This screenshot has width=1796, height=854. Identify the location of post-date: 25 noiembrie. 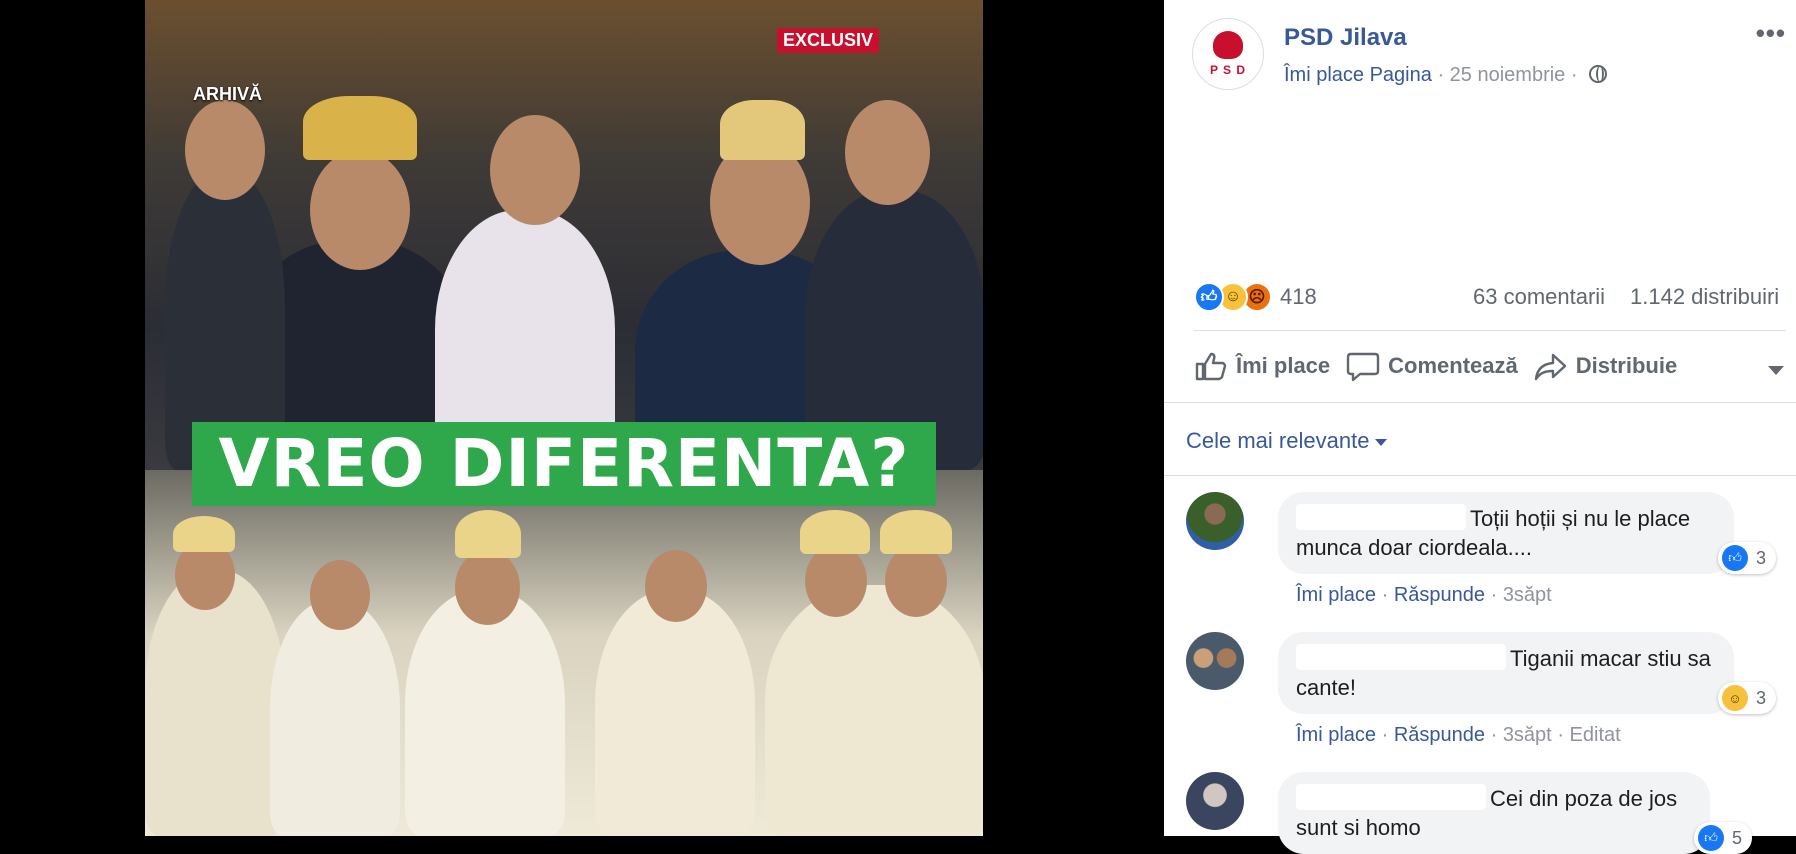
(1508, 75).